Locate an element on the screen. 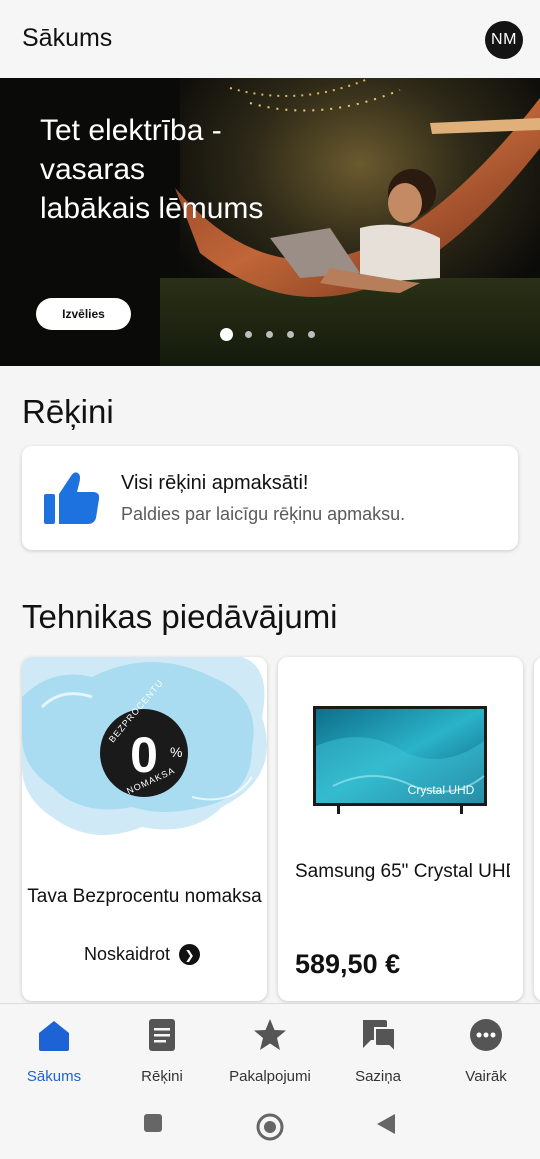 The image size is (540, 1159). document-icon is located at coordinates (162, 1035).